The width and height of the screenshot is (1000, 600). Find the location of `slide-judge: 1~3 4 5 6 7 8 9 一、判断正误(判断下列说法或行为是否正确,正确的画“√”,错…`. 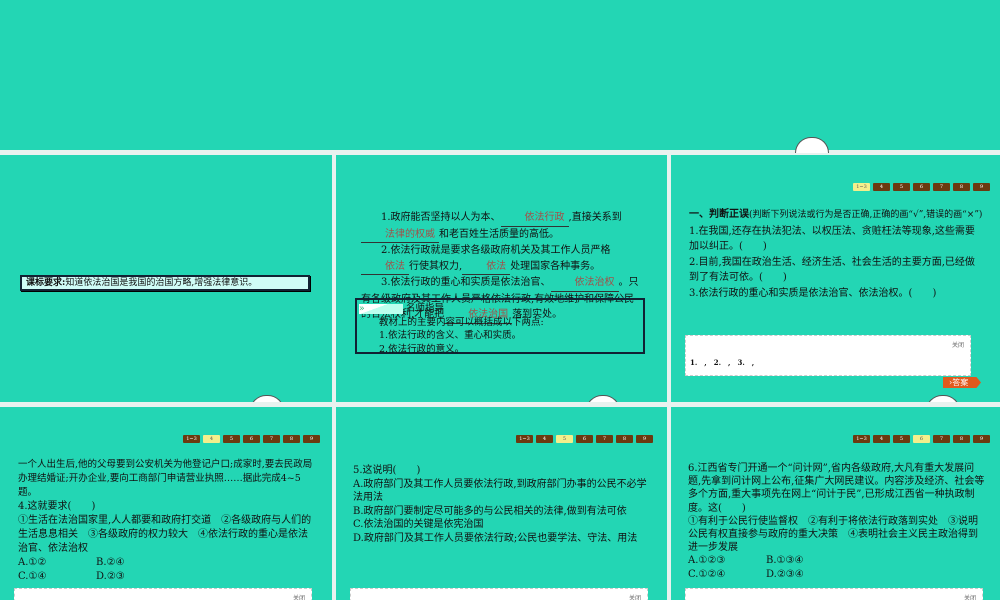

slide-judge: 1~3 4 5 6 7 8 9 一、判断正误(判断下列说法或行为是否正确,正确的画“√”,错… is located at coordinates (835, 278).